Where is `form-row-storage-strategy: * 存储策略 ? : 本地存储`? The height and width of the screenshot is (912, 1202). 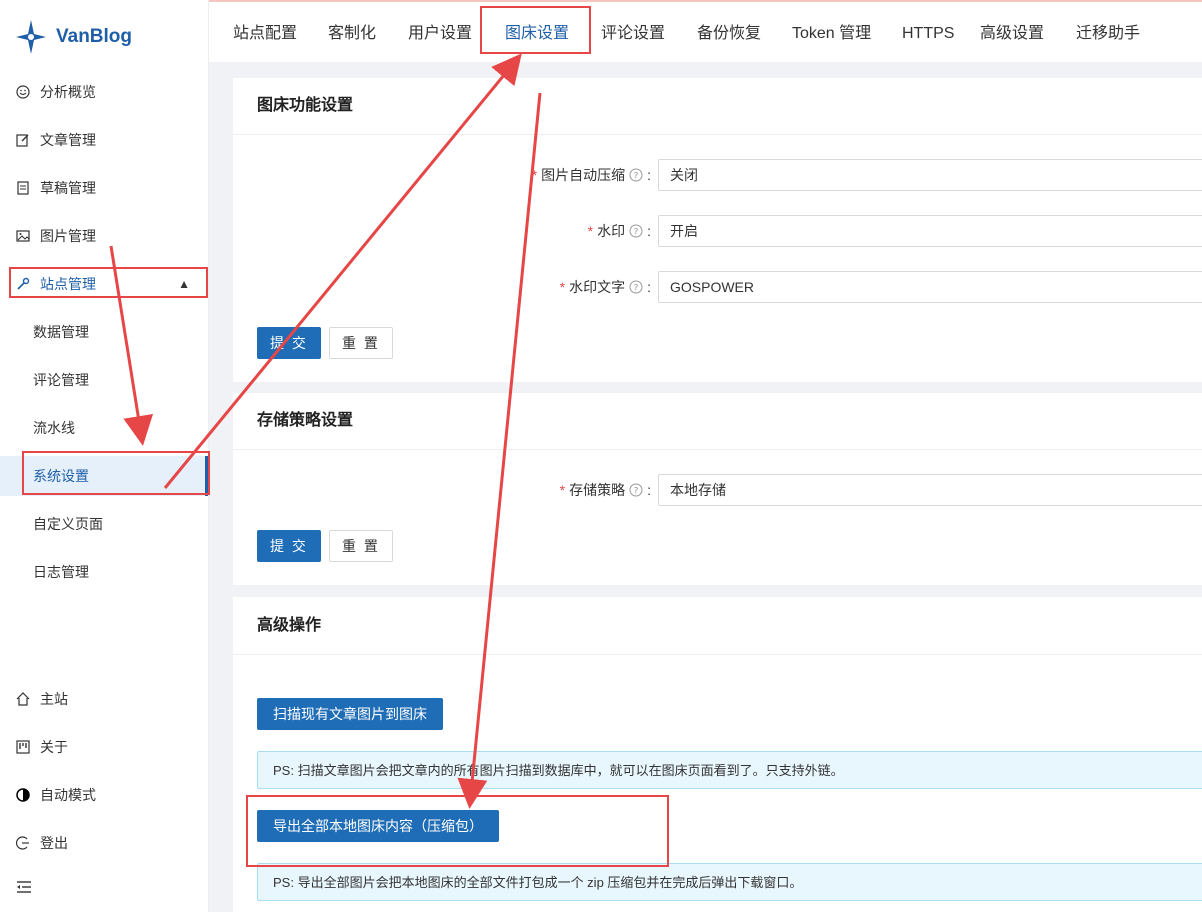 form-row-storage-strategy: * 存储策略 ? : 本地存储 is located at coordinates (717, 490).